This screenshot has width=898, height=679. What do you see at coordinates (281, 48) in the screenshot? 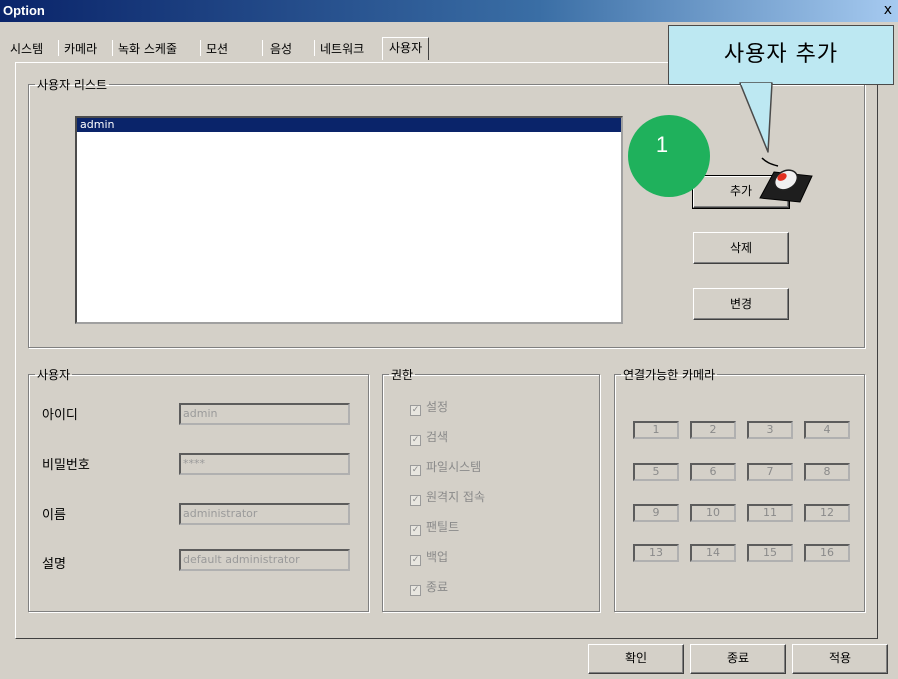
I see `tab-audio: 음성` at bounding box center [281, 48].